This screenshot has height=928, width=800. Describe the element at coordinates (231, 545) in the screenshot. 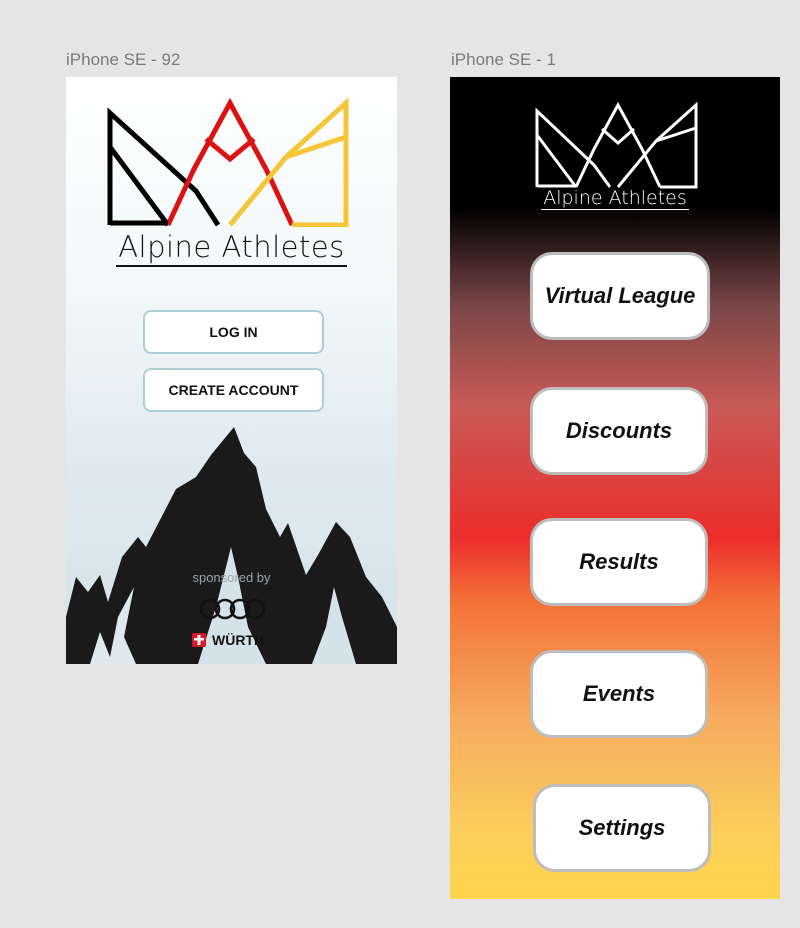

I see `mountains-illustration` at that location.